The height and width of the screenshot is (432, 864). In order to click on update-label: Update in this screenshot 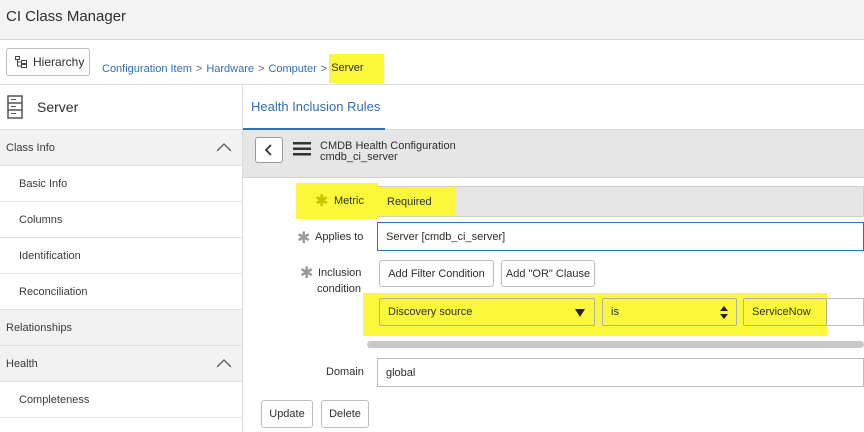, I will do `click(287, 414)`.